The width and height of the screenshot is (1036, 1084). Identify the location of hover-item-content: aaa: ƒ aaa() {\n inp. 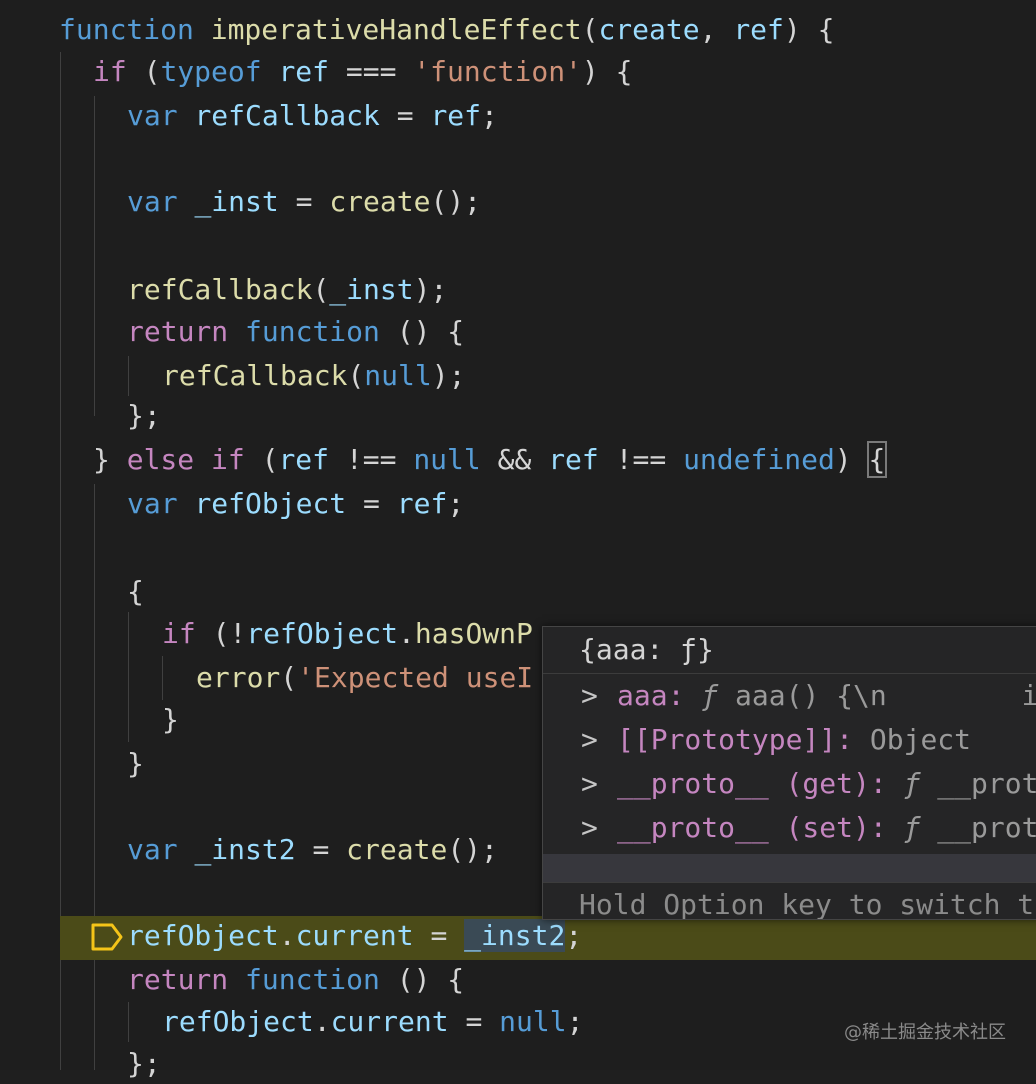
(826, 696).